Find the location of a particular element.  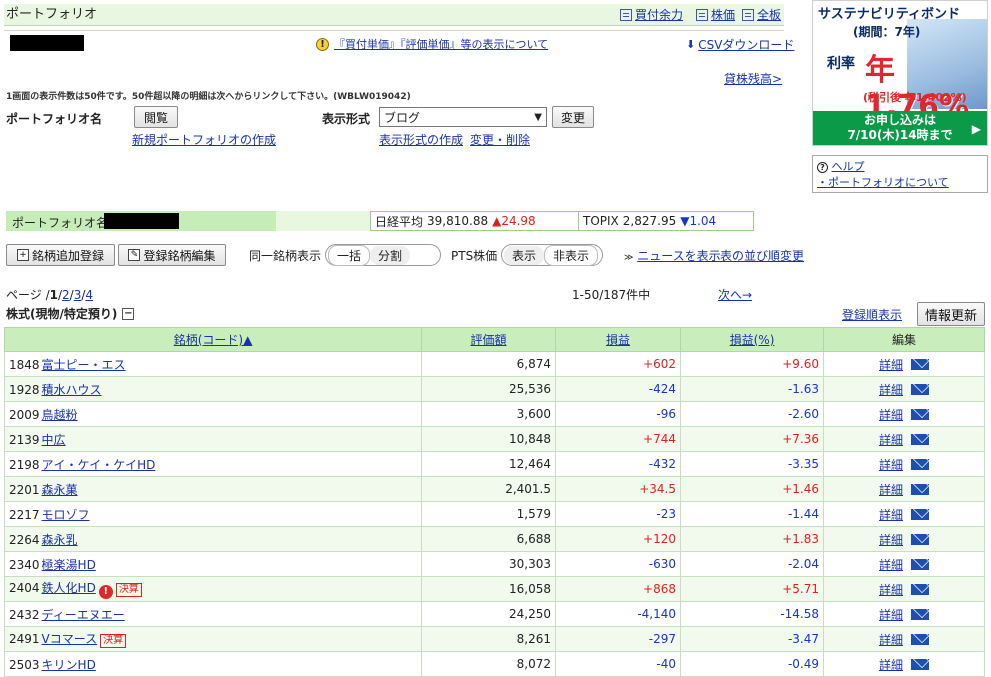

stock-cell: 2503 キリンHD is located at coordinates (213, 664).